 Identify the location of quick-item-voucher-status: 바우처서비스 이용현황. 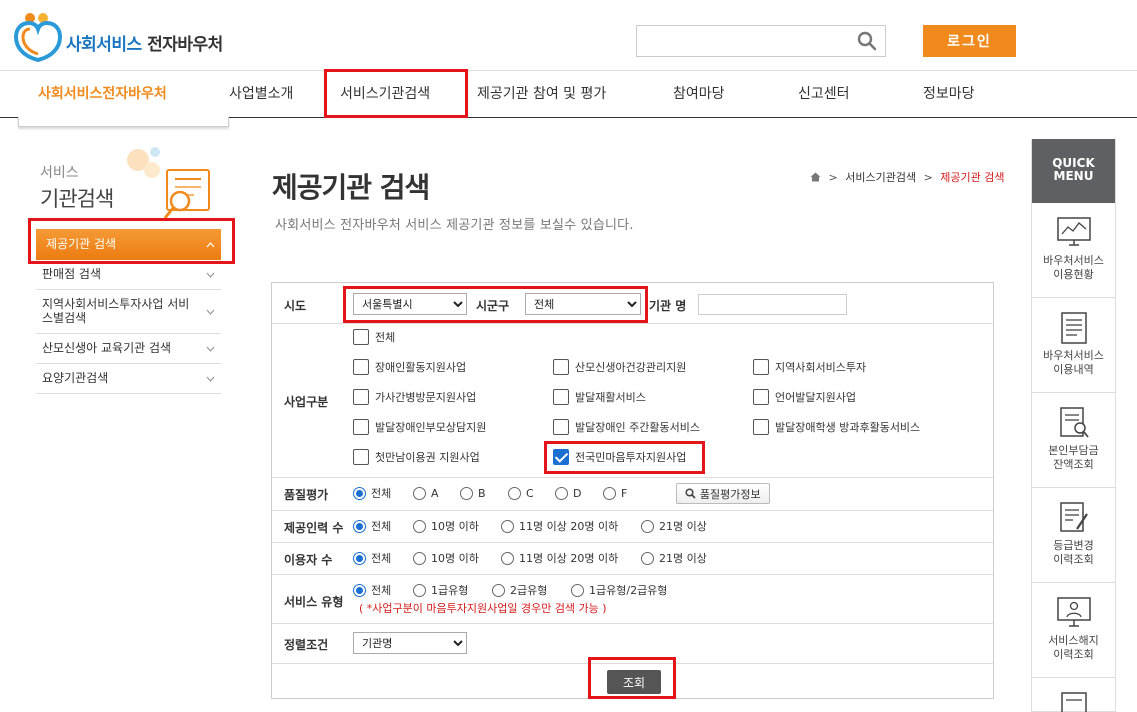
(1073, 250).